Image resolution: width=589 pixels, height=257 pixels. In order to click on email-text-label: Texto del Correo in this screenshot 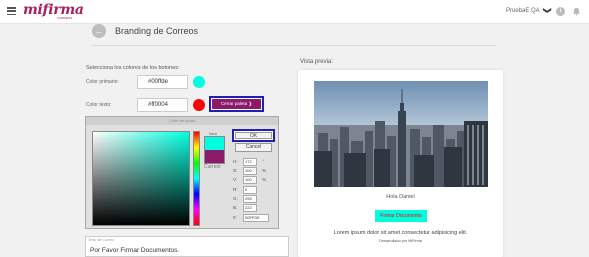, I will do `click(101, 240)`.